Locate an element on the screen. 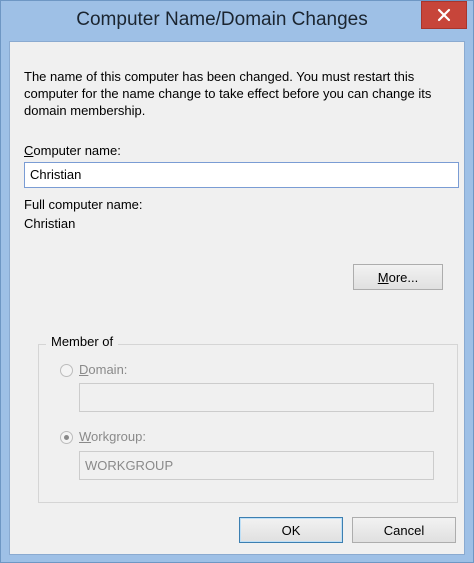  ok-button: OK is located at coordinates (291, 530).